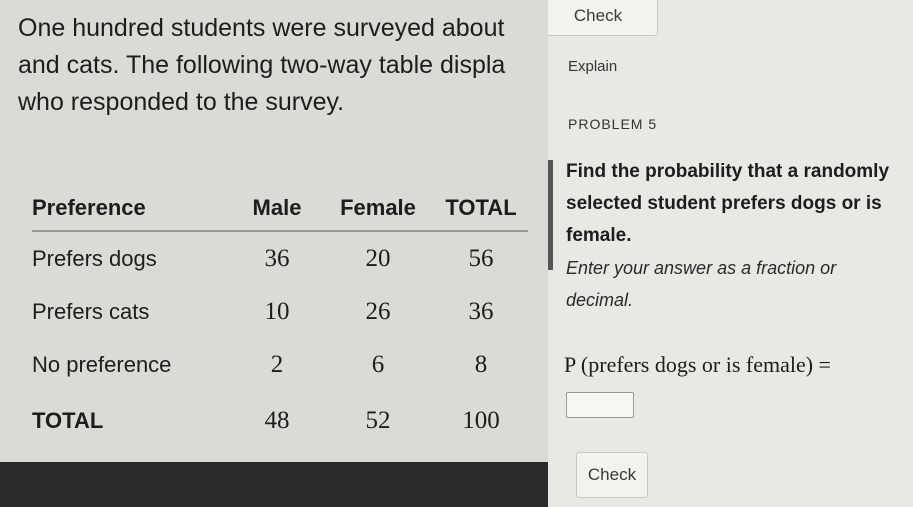  What do you see at coordinates (277, 364) in the screenshot?
I see `cell-male: 2` at bounding box center [277, 364].